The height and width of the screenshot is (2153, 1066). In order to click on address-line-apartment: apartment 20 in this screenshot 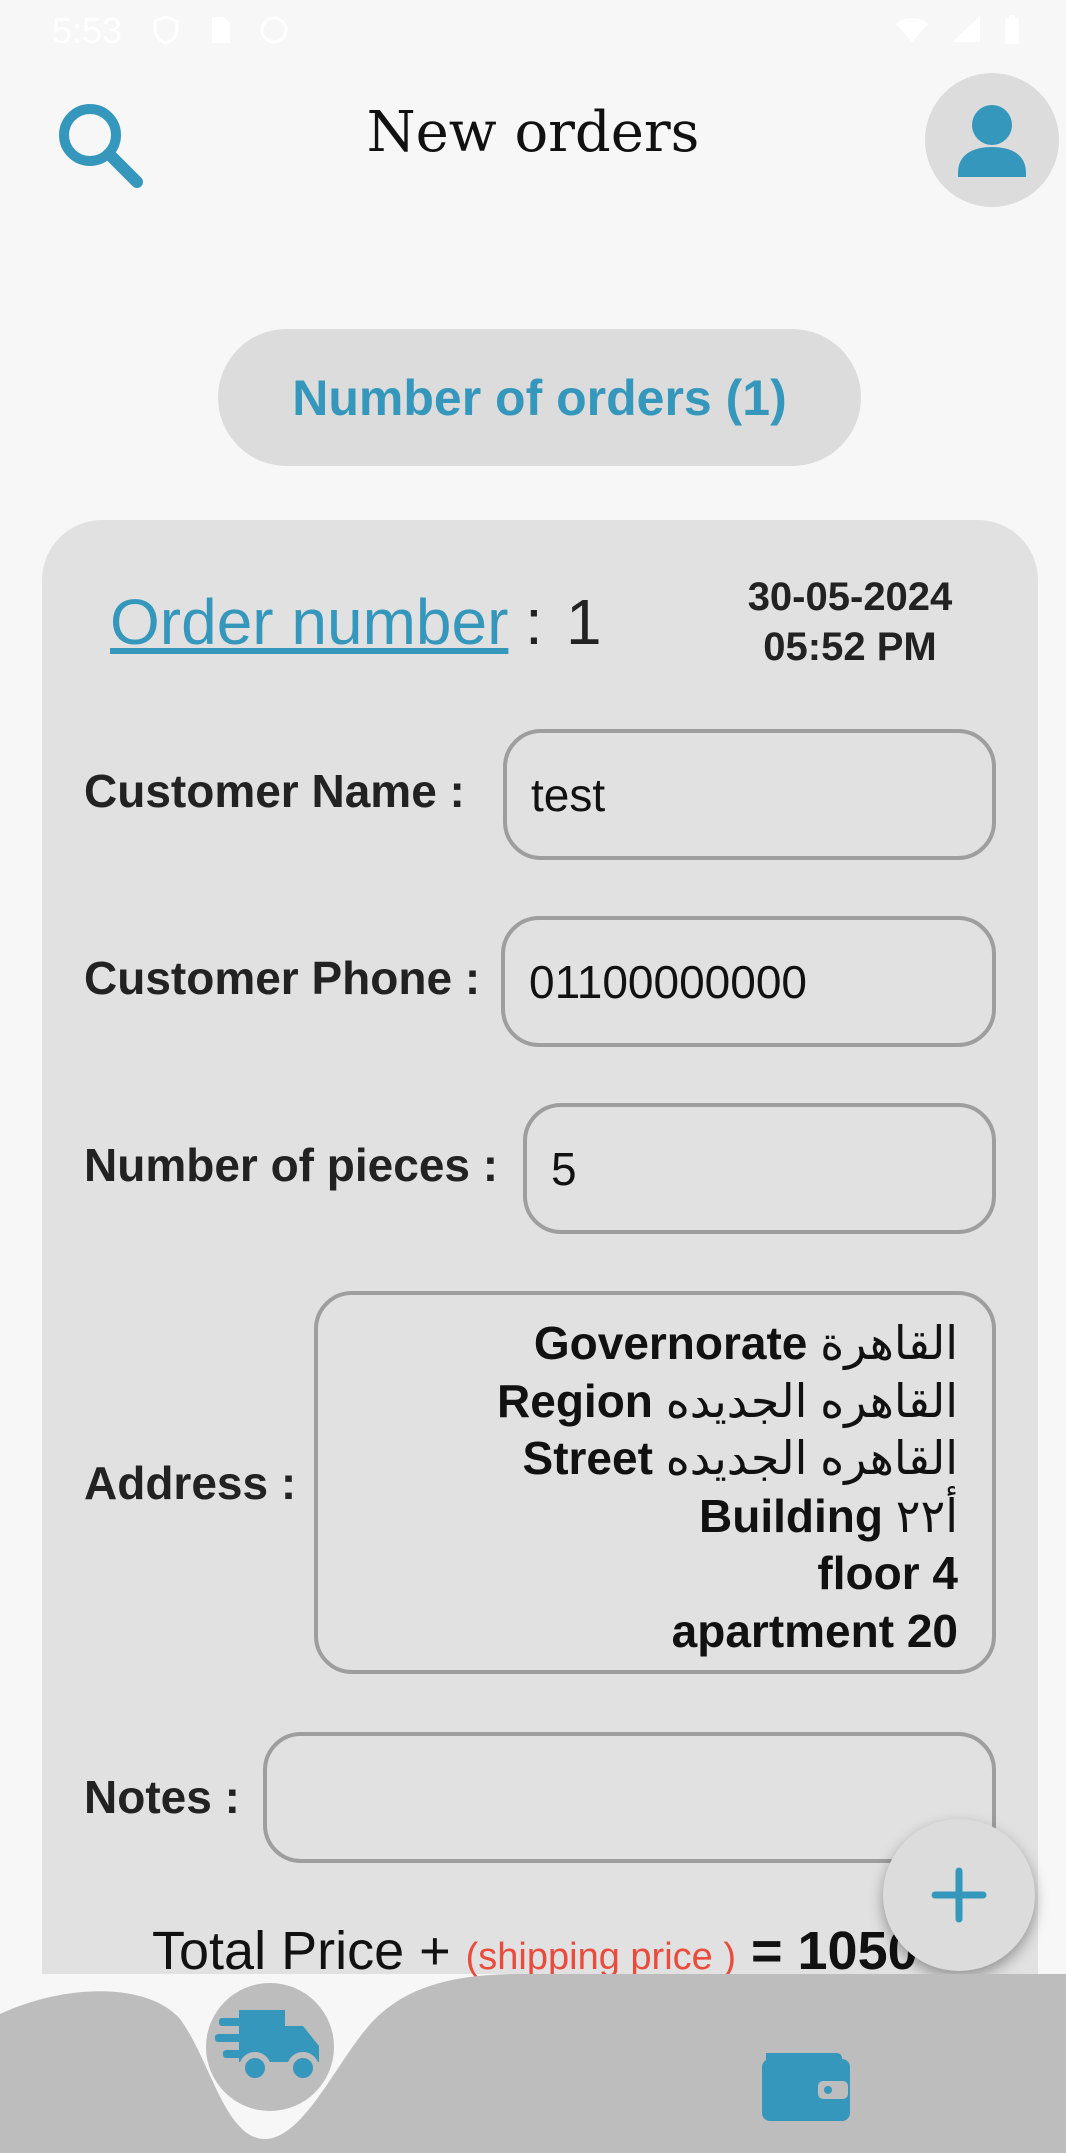, I will do `click(814, 1630)`.